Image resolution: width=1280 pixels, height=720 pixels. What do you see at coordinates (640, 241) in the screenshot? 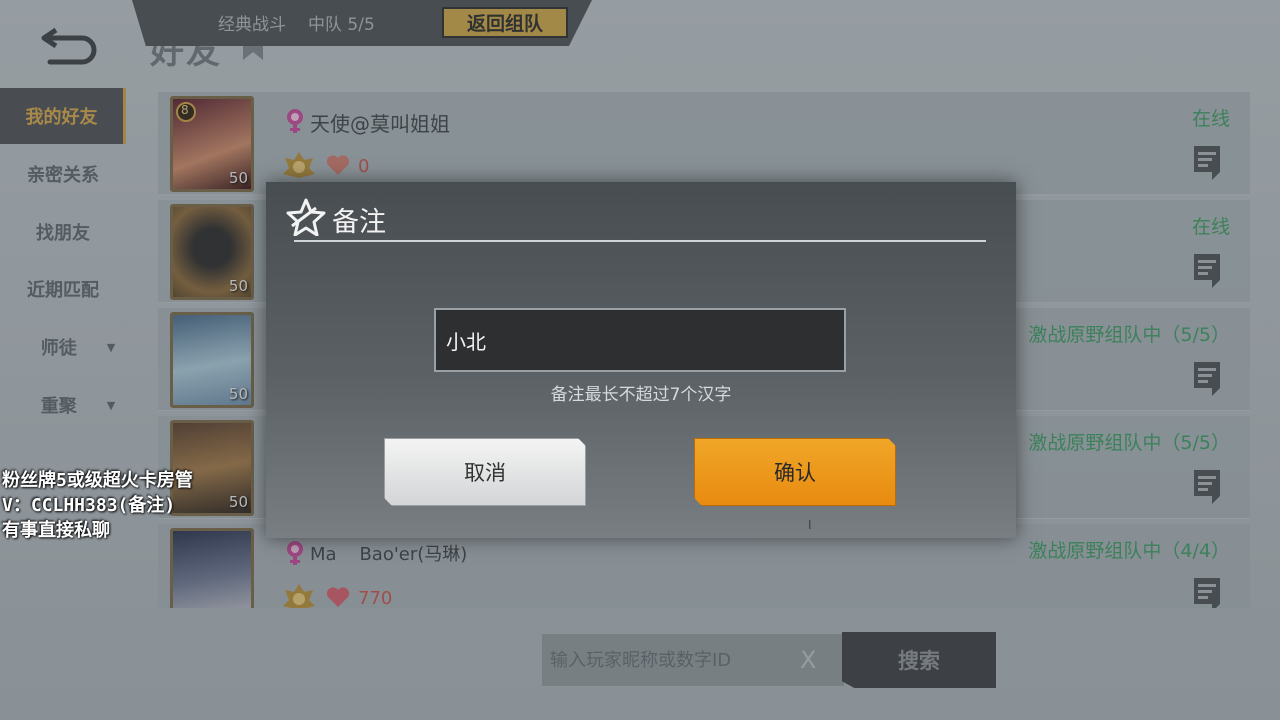
I see `dialog-divider` at bounding box center [640, 241].